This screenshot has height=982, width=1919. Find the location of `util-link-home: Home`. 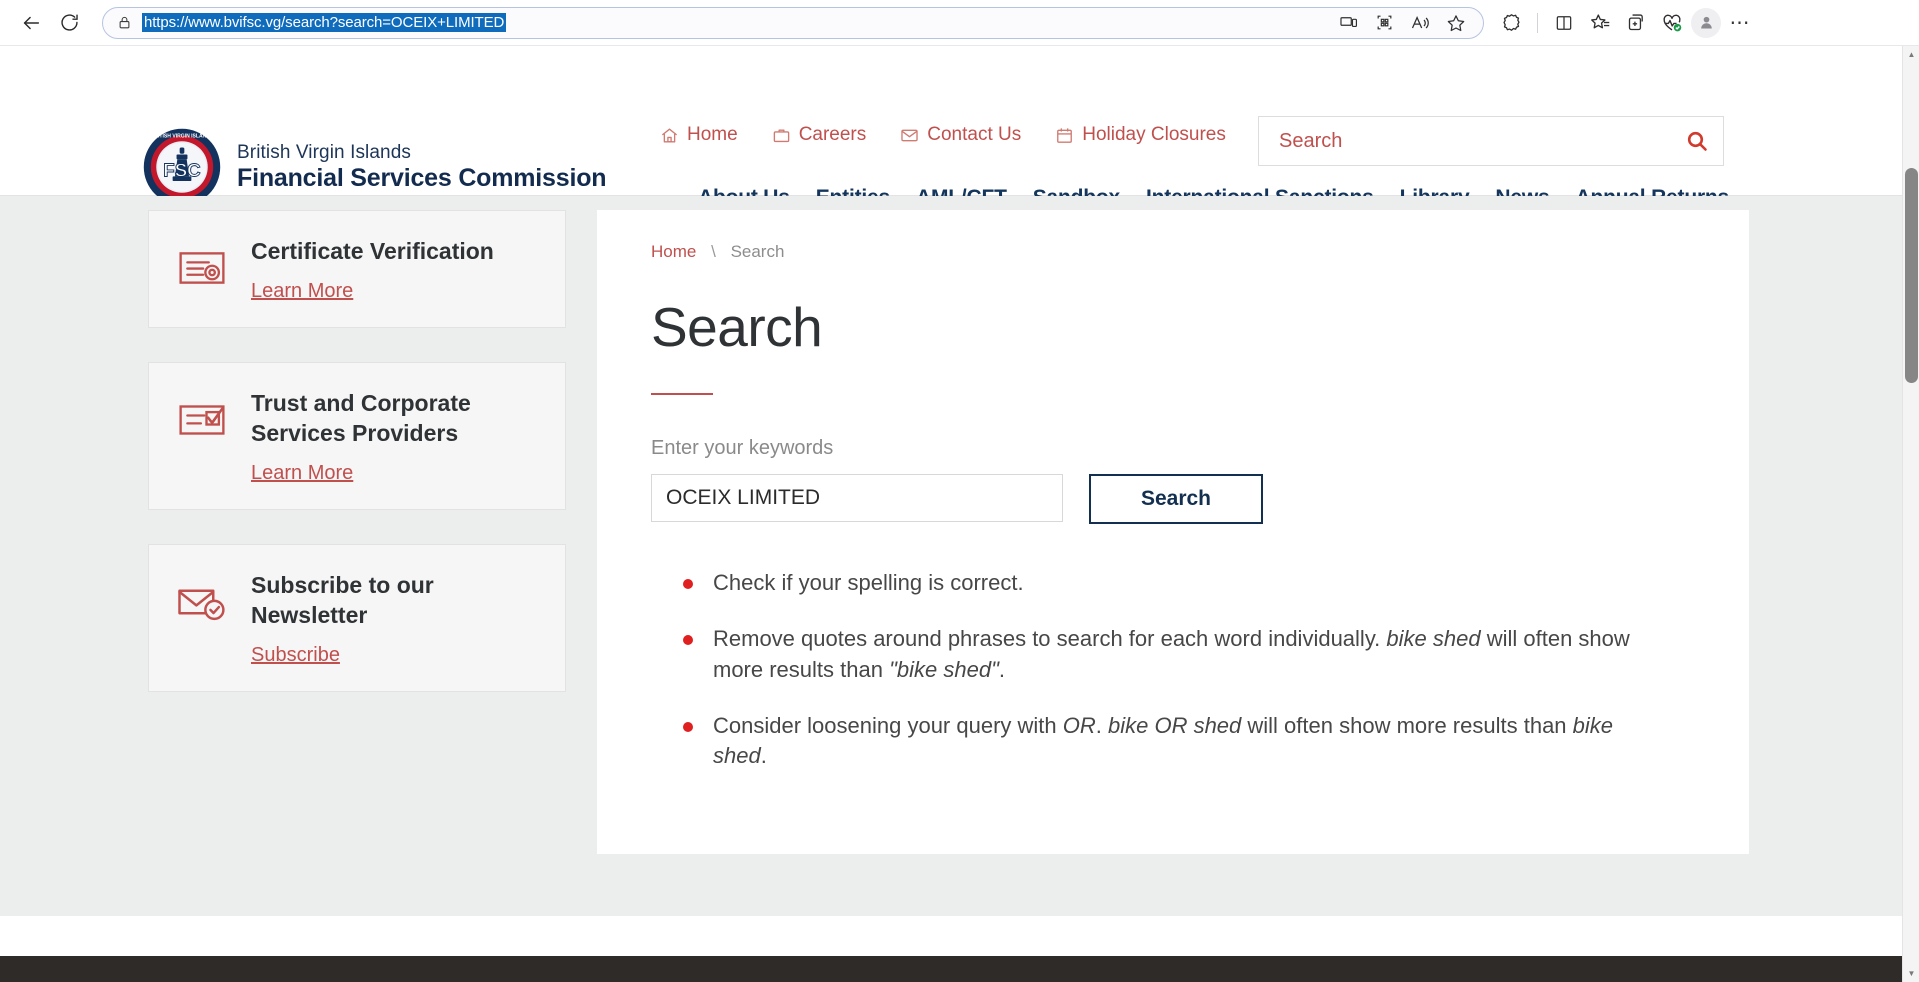

util-link-home: Home is located at coordinates (699, 135).